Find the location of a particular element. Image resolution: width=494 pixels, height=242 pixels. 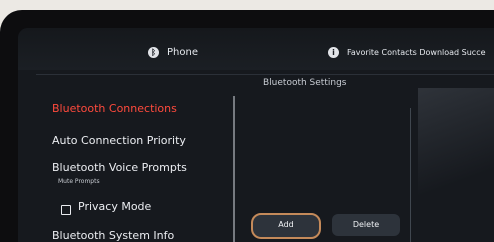

privacy-mode-checkbox is located at coordinates (66, 210).